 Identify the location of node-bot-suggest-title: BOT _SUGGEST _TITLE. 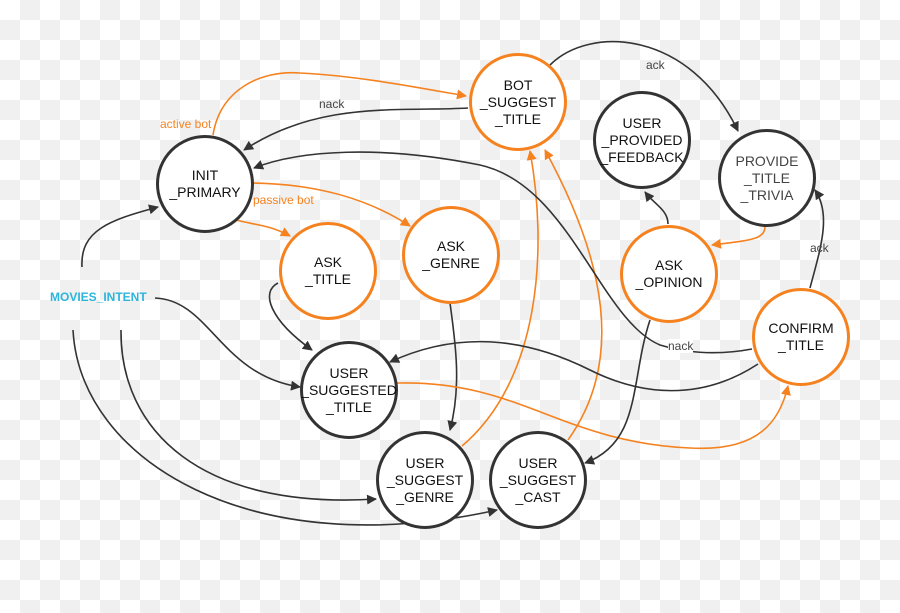
(518, 102).